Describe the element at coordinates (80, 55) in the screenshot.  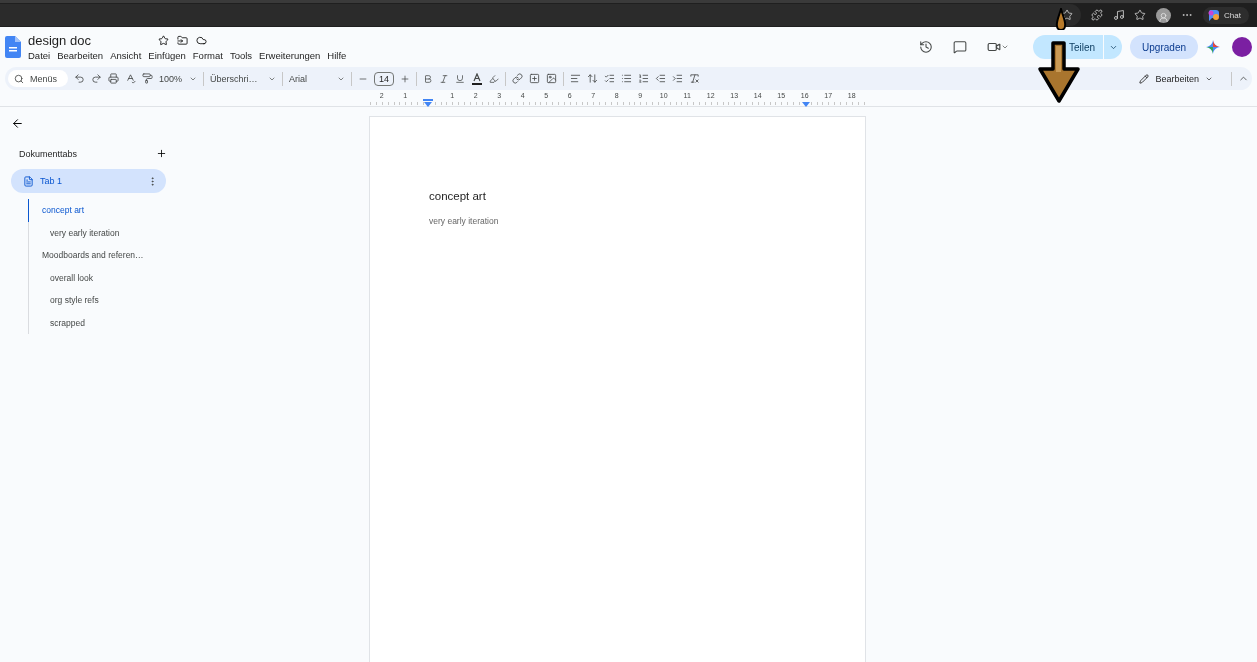
I see `menu-item: Bearbeiten` at that location.